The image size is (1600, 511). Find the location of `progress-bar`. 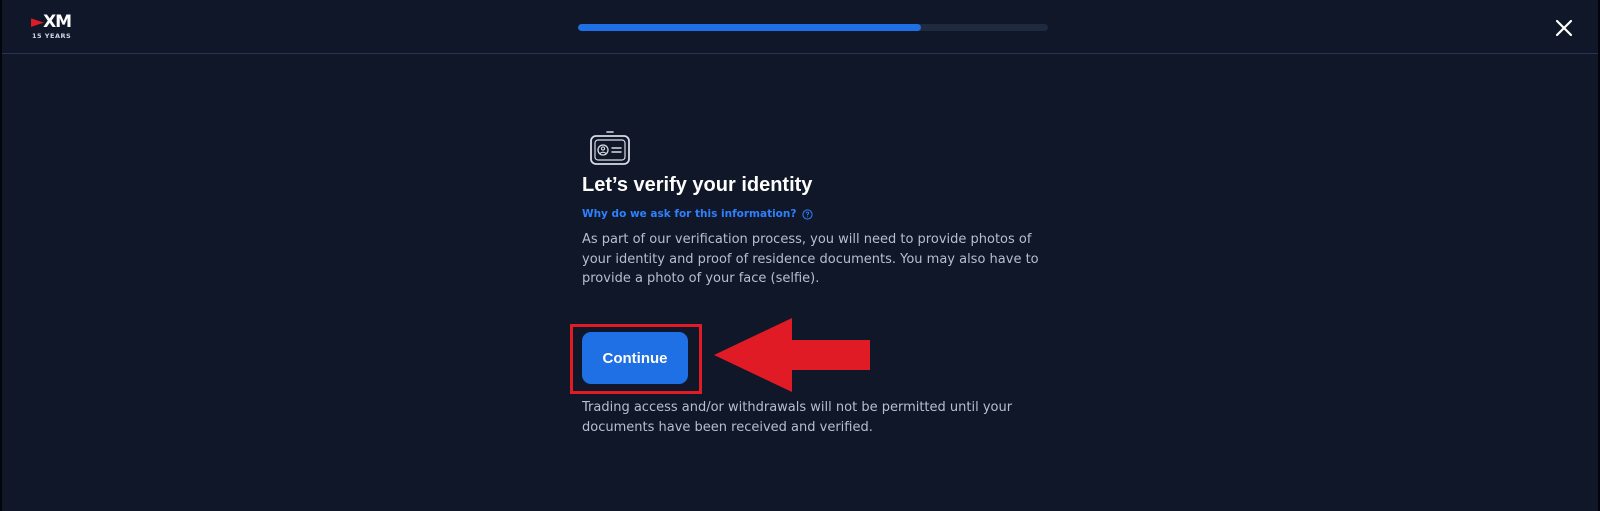

progress-bar is located at coordinates (813, 27).